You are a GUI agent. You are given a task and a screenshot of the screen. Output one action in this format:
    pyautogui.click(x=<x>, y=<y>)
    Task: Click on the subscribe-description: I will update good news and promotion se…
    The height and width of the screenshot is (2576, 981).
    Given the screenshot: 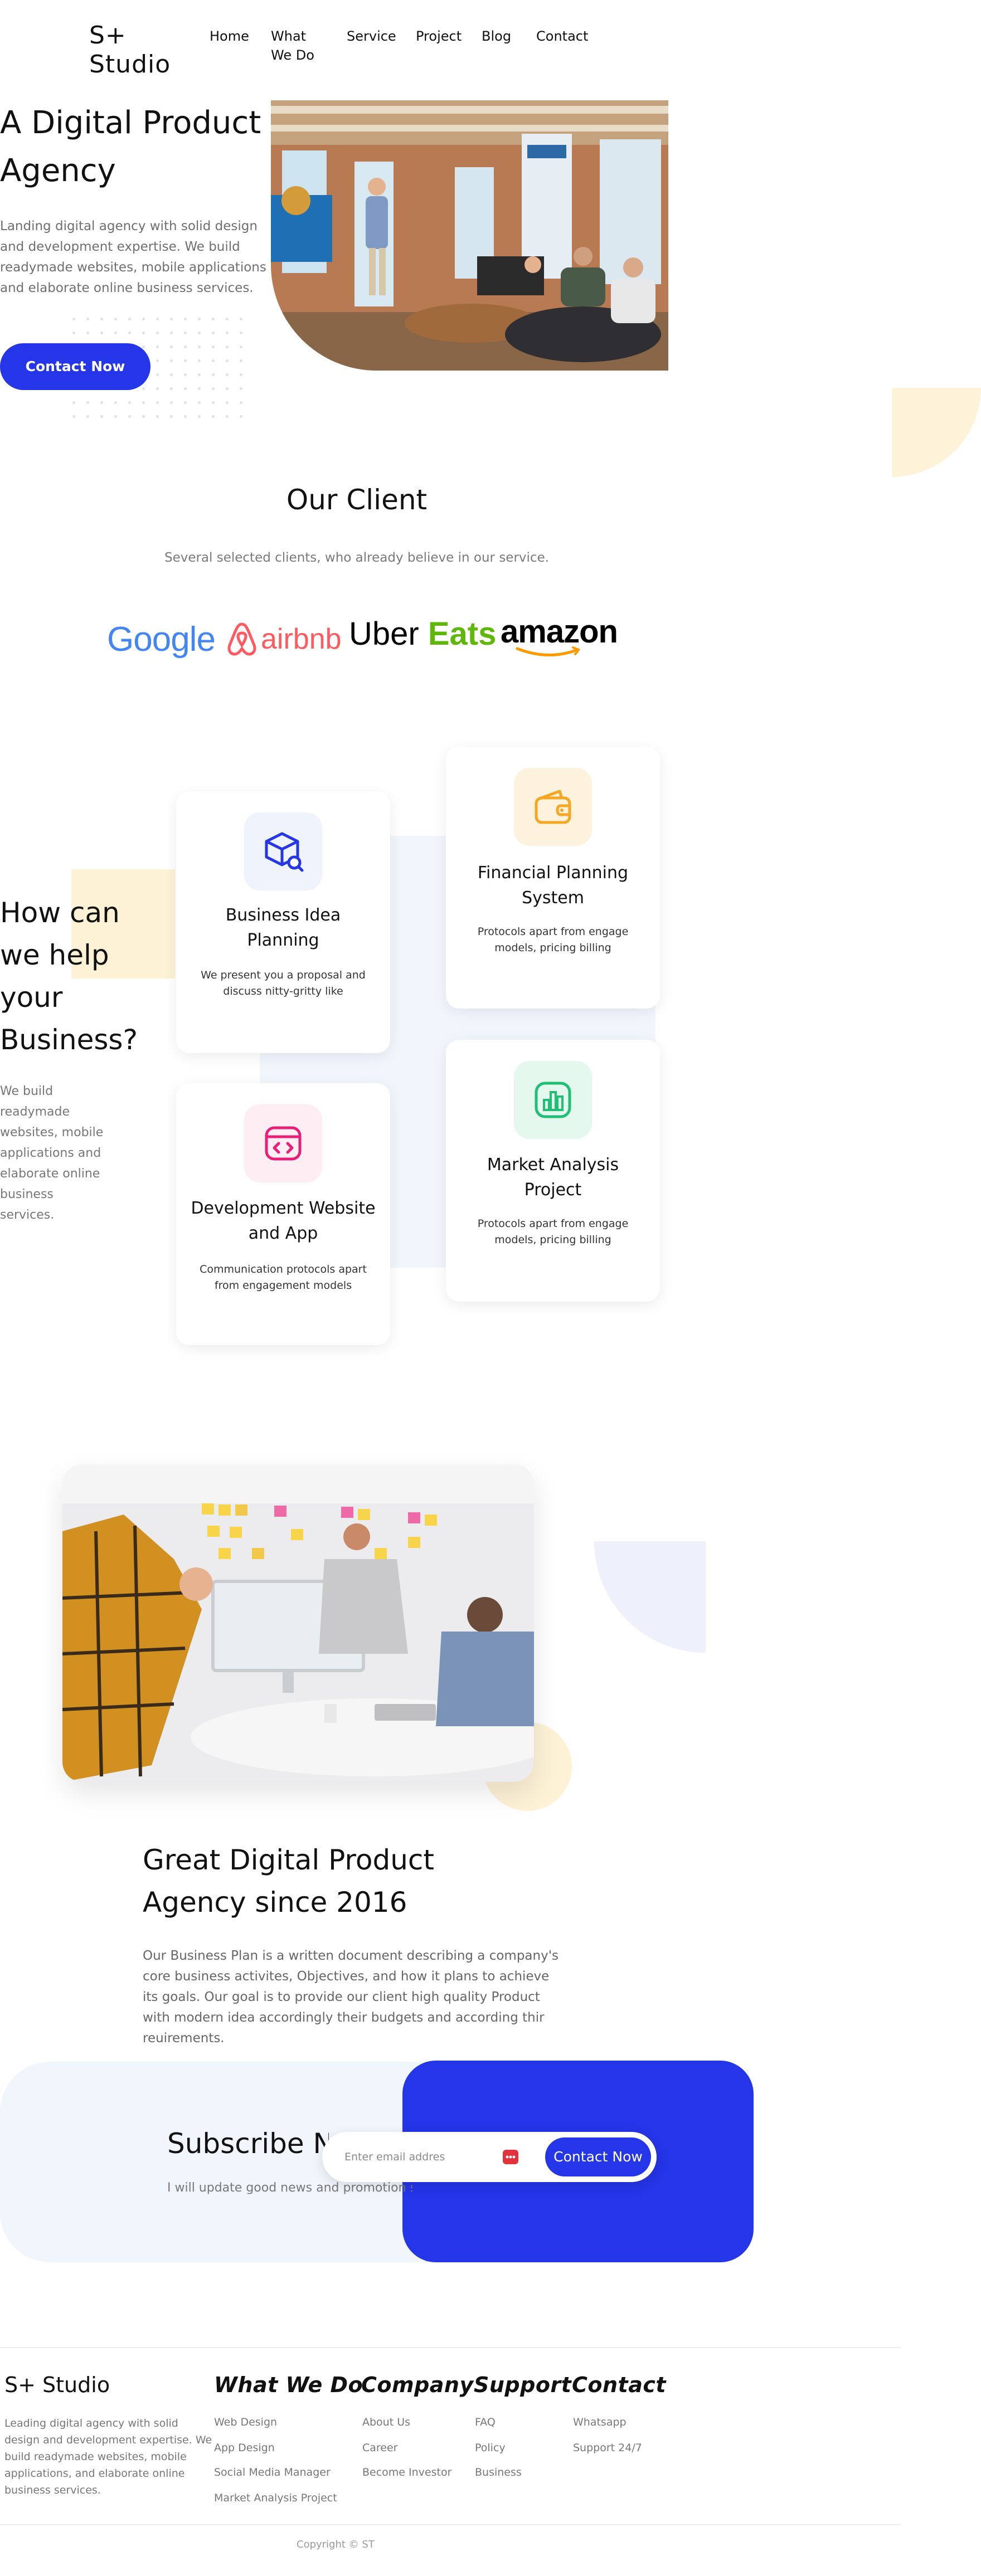 What is the action you would take?
    pyautogui.click(x=289, y=2188)
    